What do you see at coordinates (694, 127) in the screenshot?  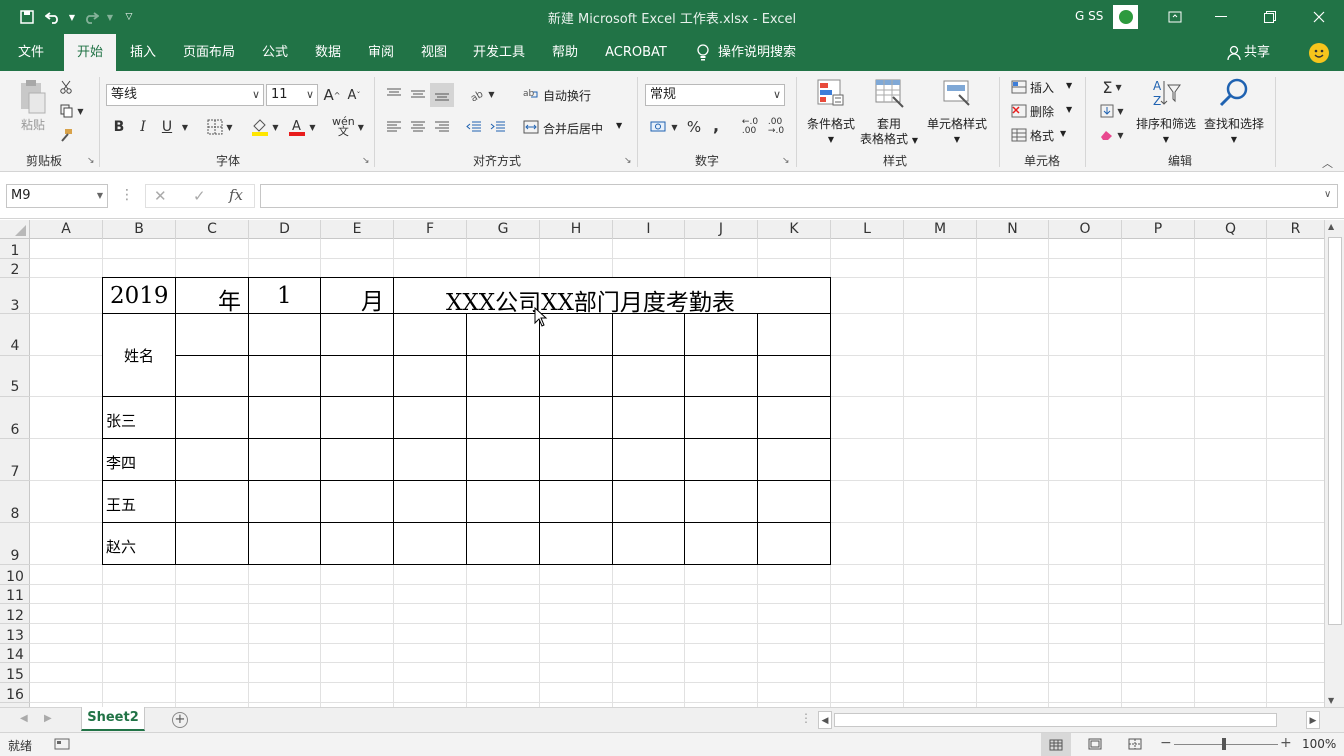 I see `percent-style-button: %` at bounding box center [694, 127].